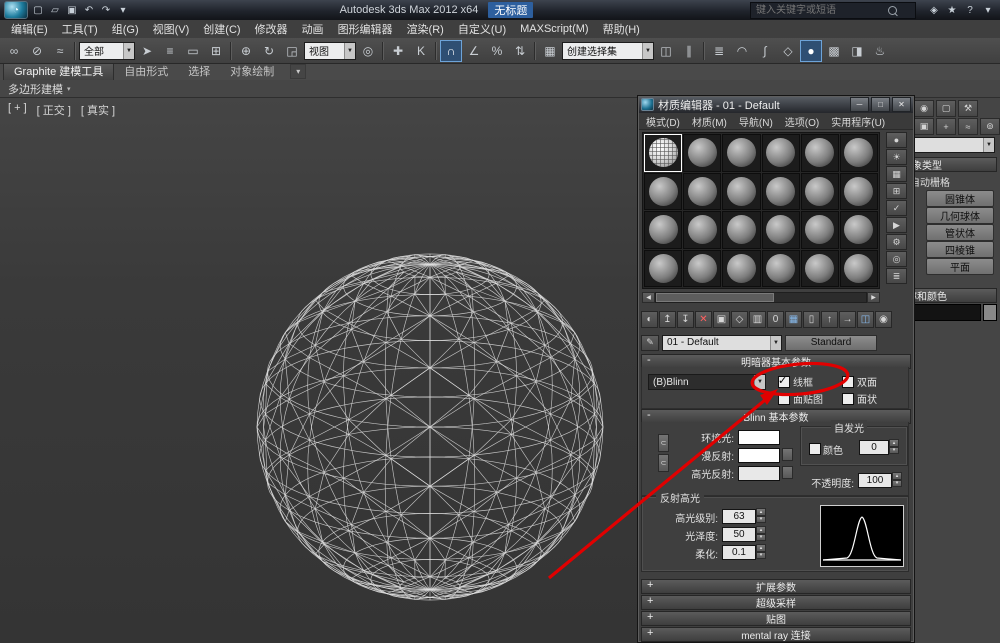 The image size is (1000, 643). I want to click on named-selection-dropdown: 创建选择集 ▼, so click(608, 50).